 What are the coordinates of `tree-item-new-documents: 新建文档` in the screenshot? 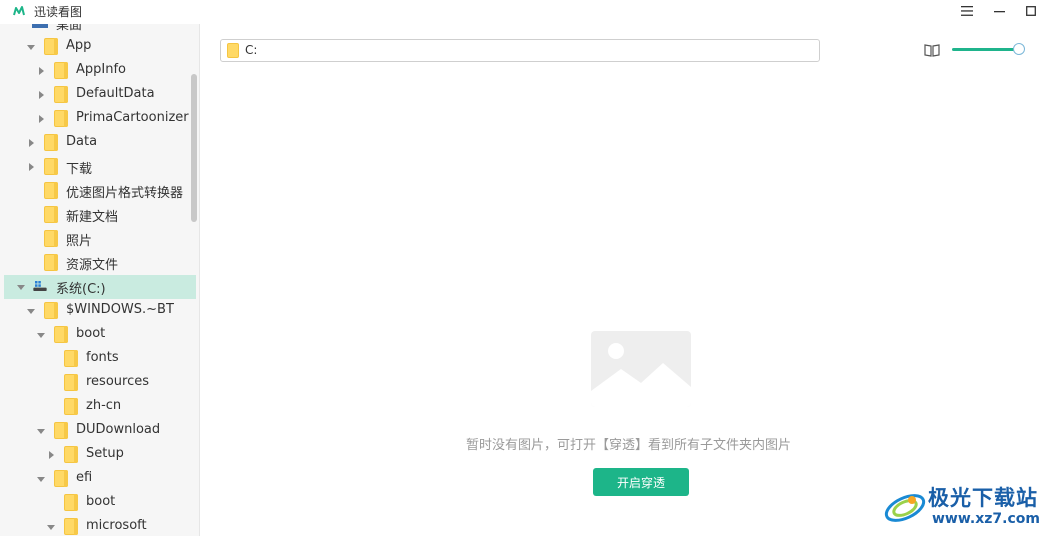 It's located at (100, 215).